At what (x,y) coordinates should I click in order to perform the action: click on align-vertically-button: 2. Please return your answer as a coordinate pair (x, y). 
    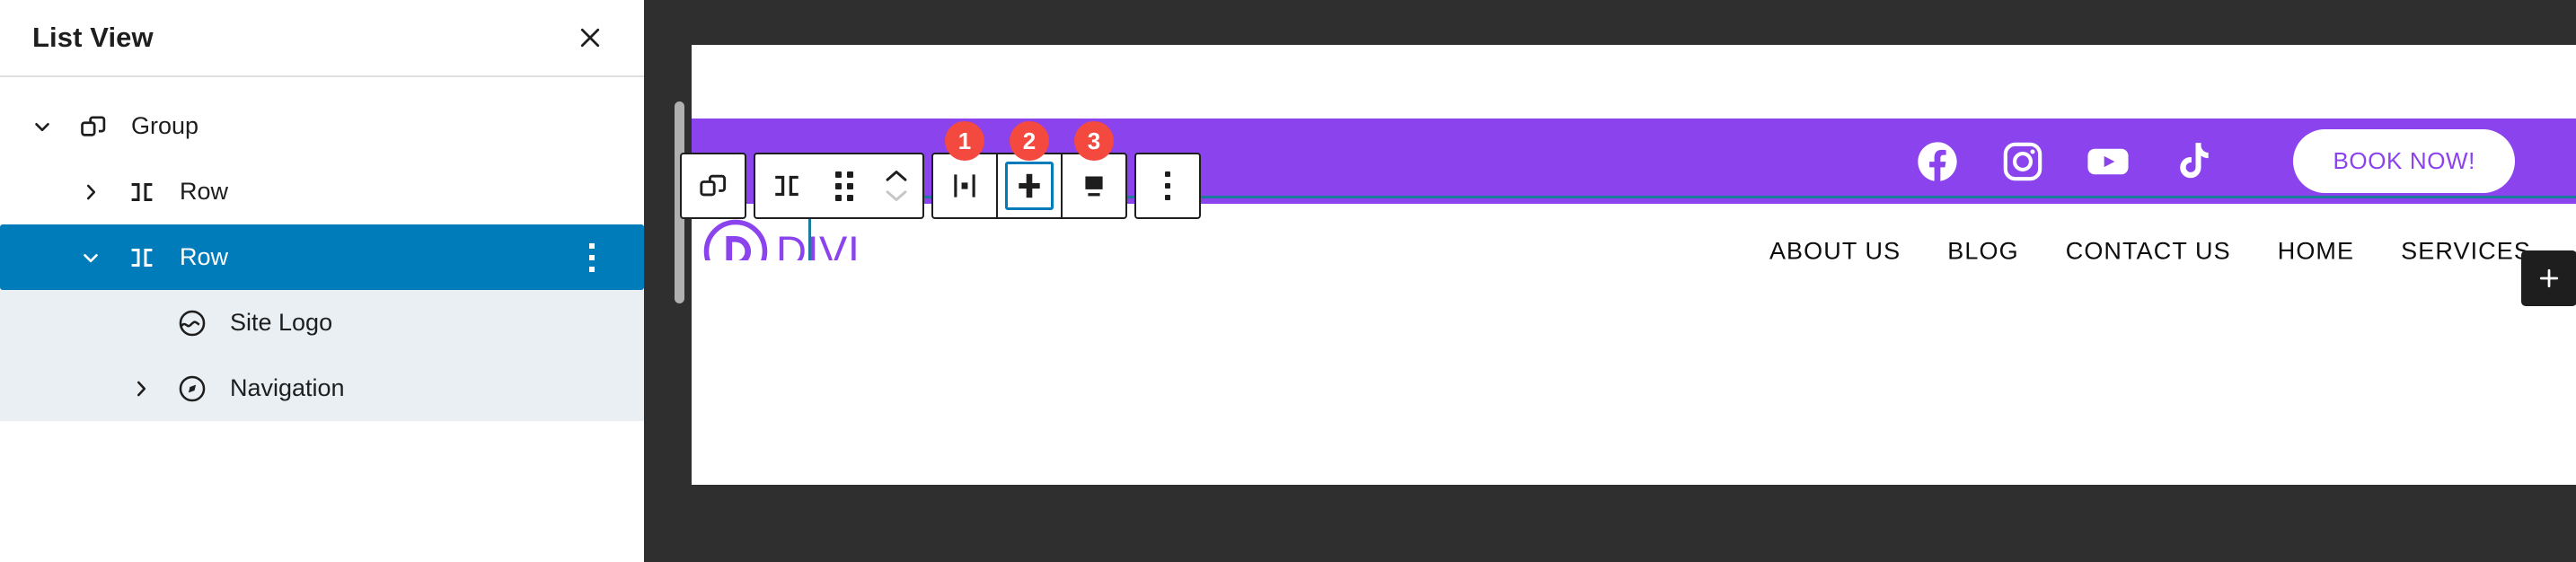
    Looking at the image, I should click on (1029, 169).